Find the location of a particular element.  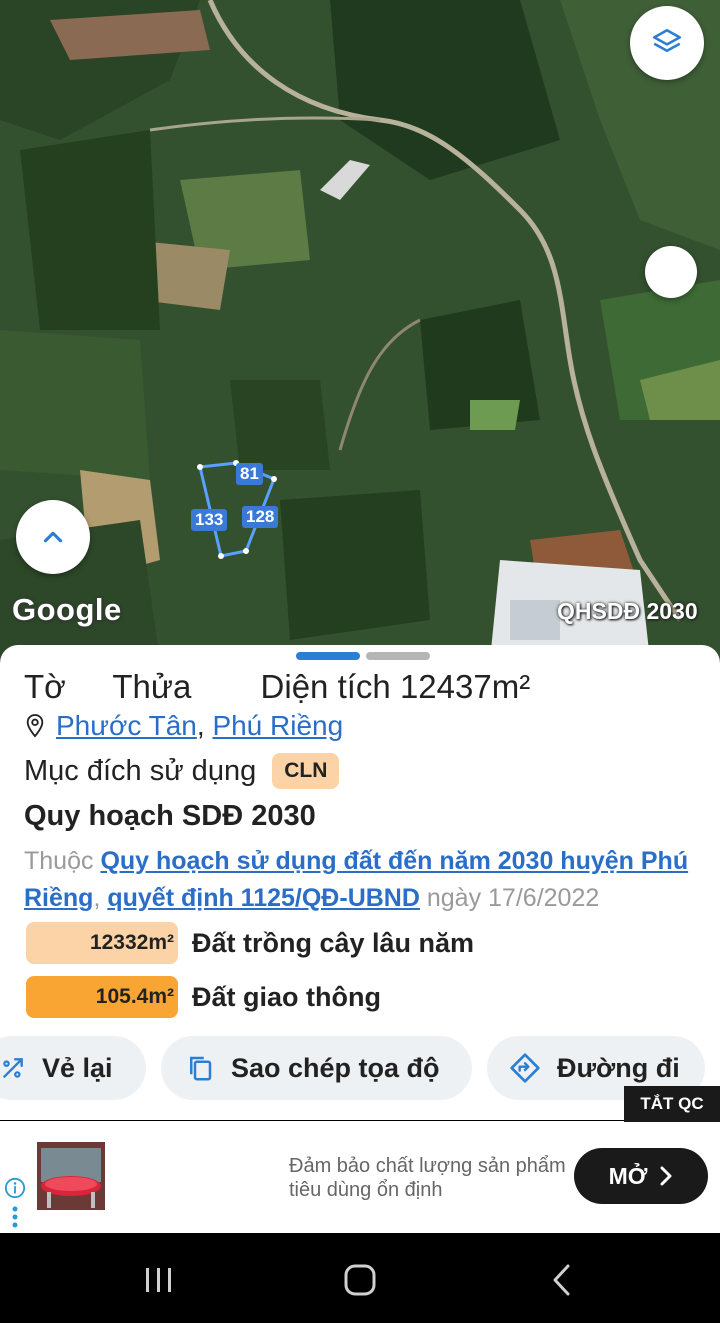

copy-icon is located at coordinates (201, 1068).